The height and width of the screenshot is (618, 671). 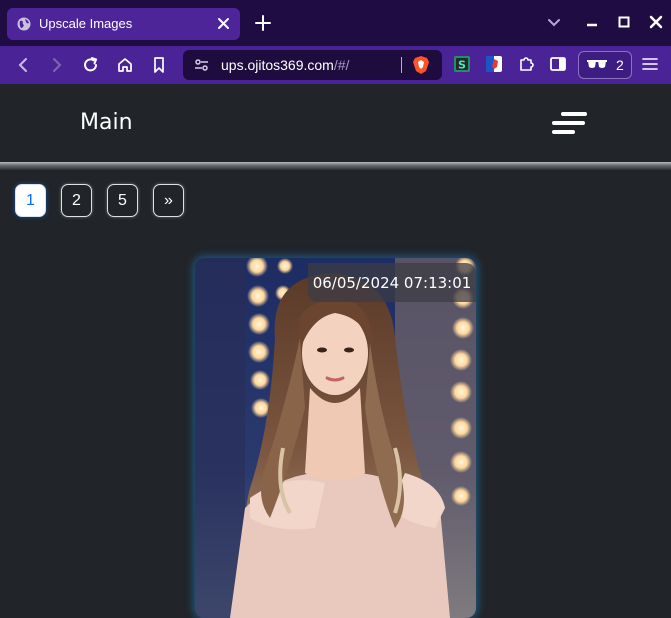 What do you see at coordinates (86, 23) in the screenshot?
I see `tab-title: Upscale Images` at bounding box center [86, 23].